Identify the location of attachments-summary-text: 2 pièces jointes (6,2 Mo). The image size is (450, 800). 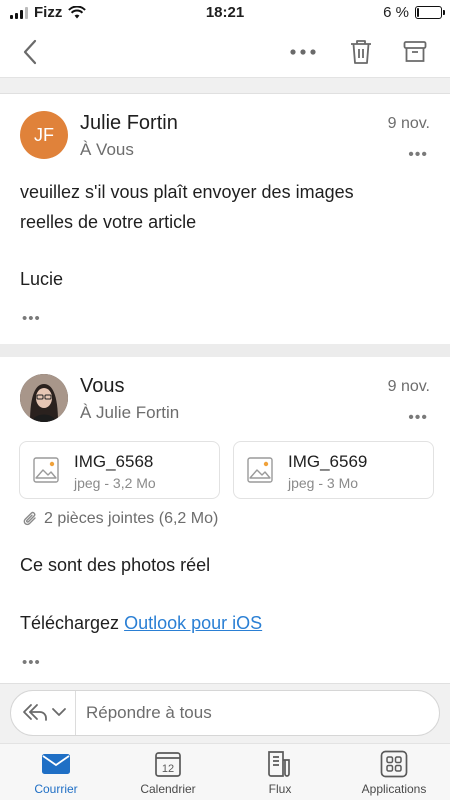
(131, 518).